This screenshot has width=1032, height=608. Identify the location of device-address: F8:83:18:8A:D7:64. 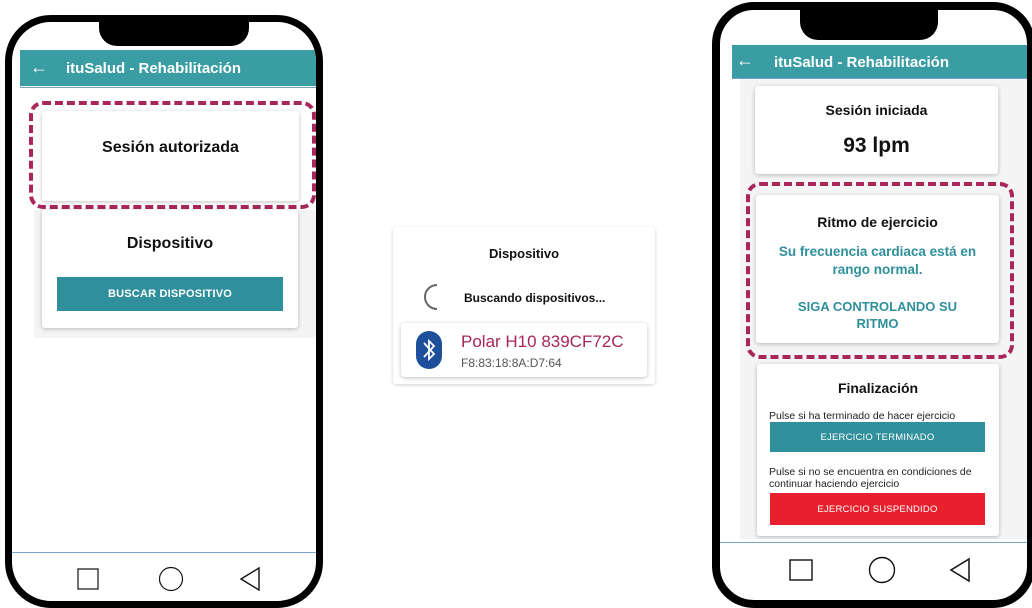
(511, 363).